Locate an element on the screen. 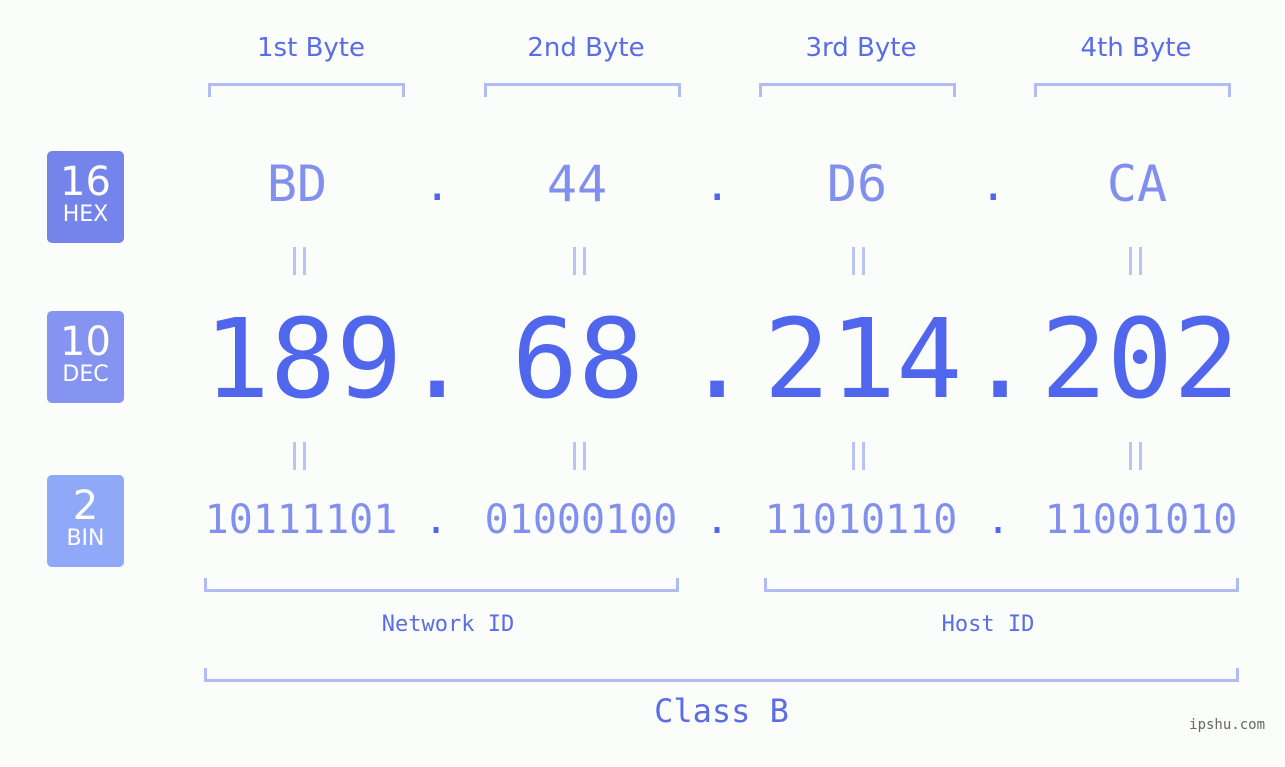  network-id-label: Network ID is located at coordinates (448, 624).